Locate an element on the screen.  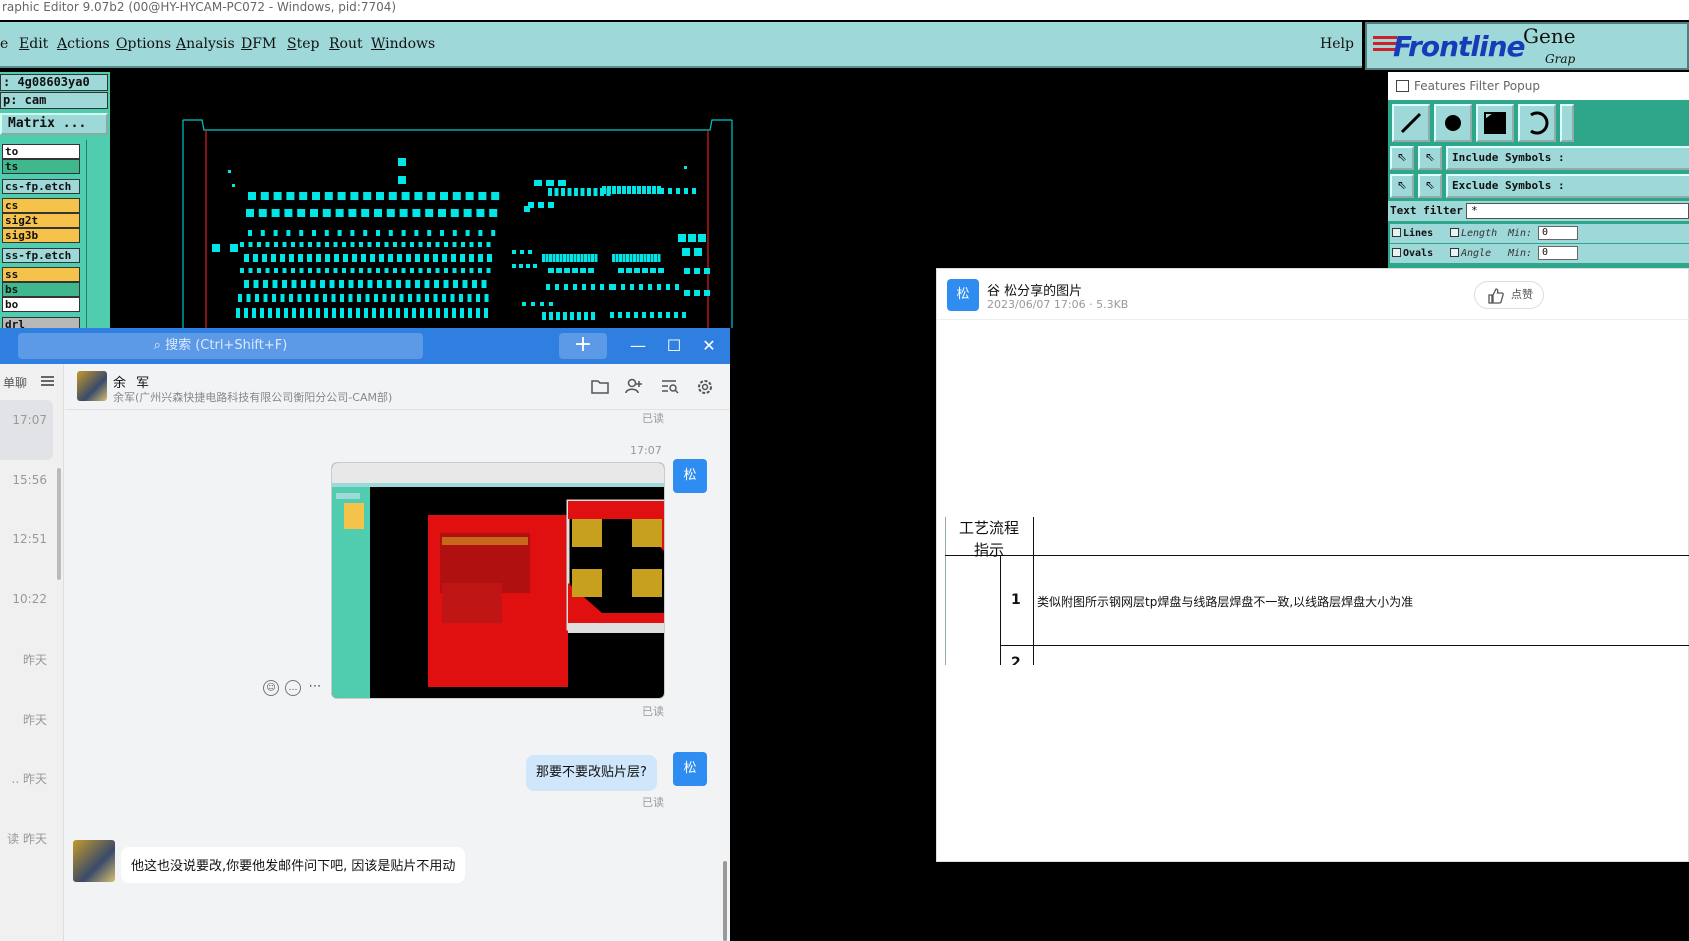
layer-cs-fp-etch: cs-fp.etch is located at coordinates (41, 186).